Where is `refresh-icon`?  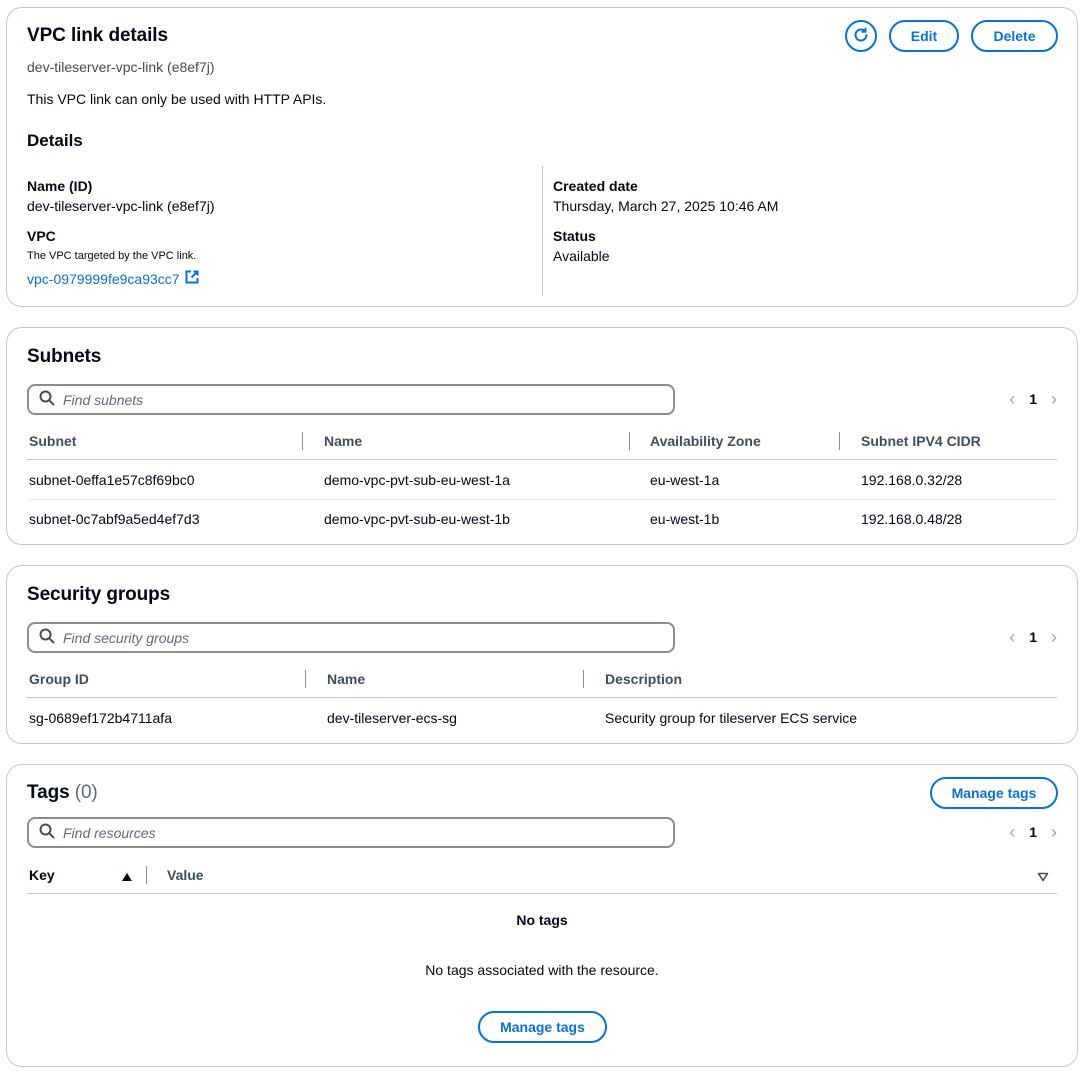
refresh-icon is located at coordinates (861, 36).